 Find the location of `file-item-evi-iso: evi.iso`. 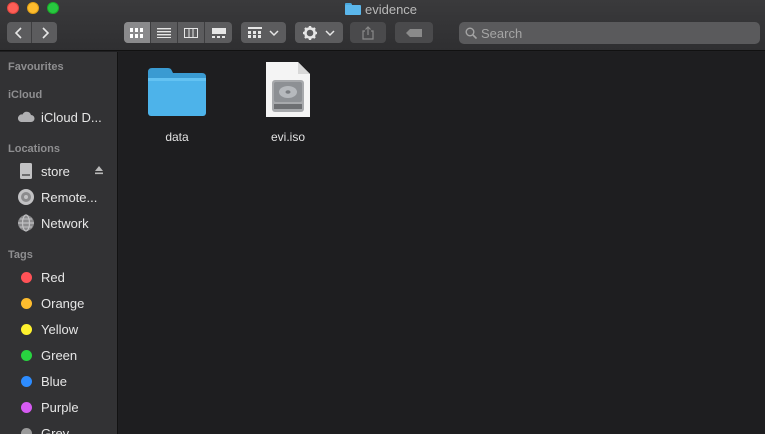

file-item-evi-iso: evi.iso is located at coordinates (288, 102).